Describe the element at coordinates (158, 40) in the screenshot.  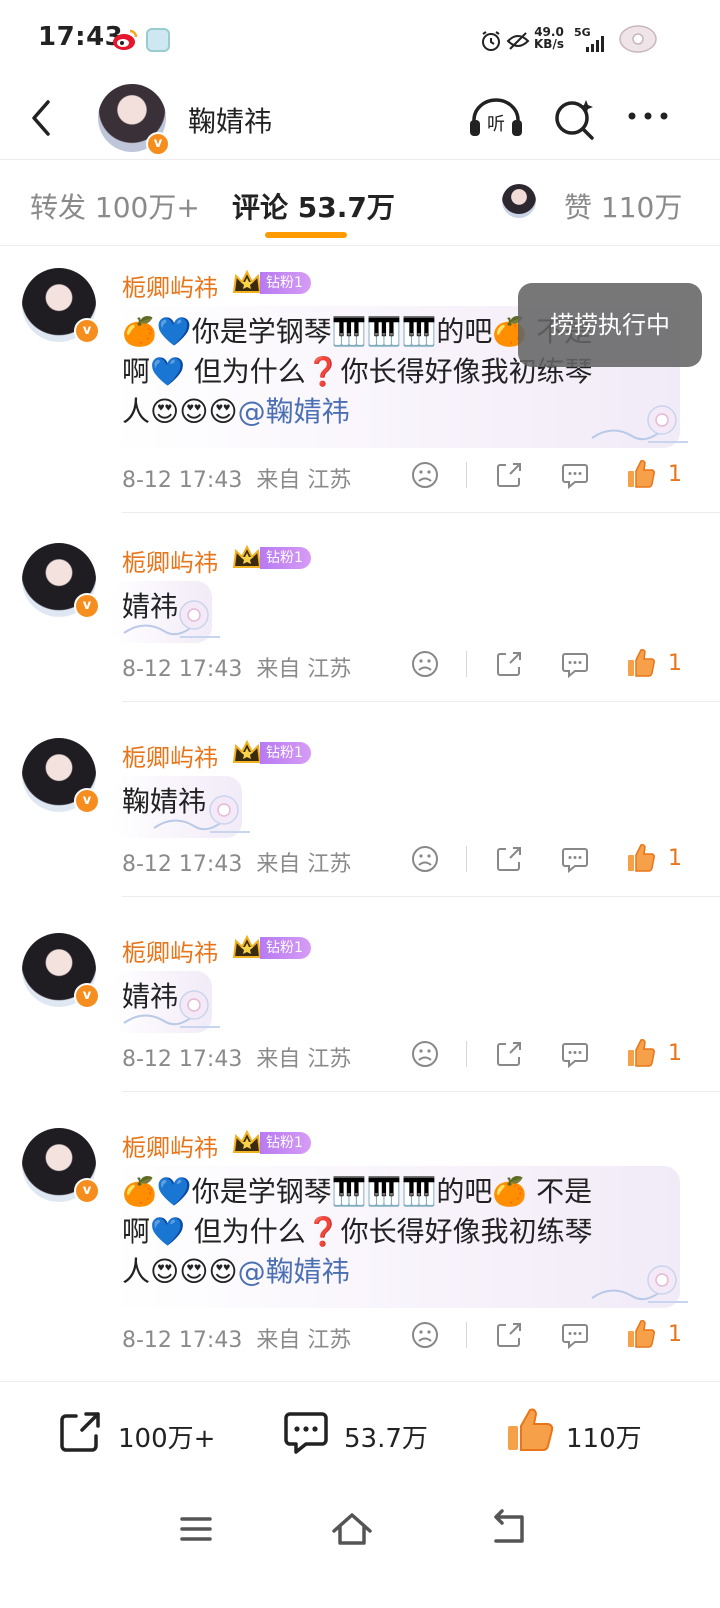
I see `app-notification-icon` at that location.